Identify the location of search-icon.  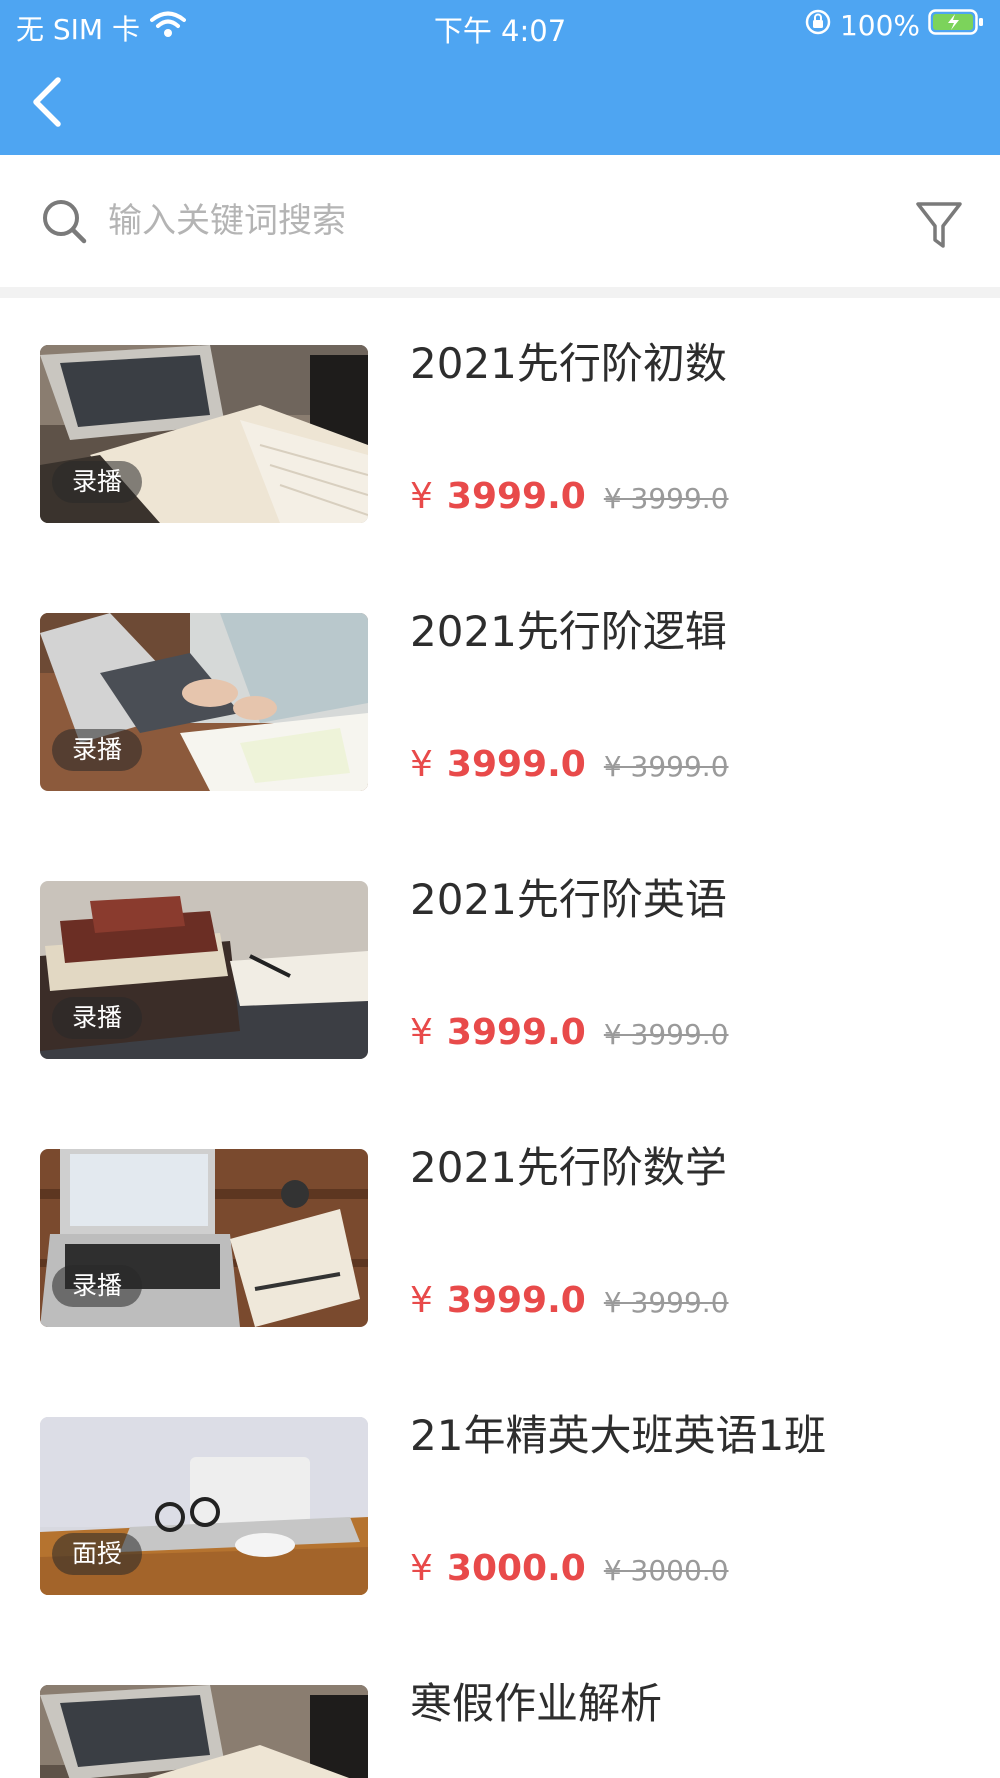
(65, 222).